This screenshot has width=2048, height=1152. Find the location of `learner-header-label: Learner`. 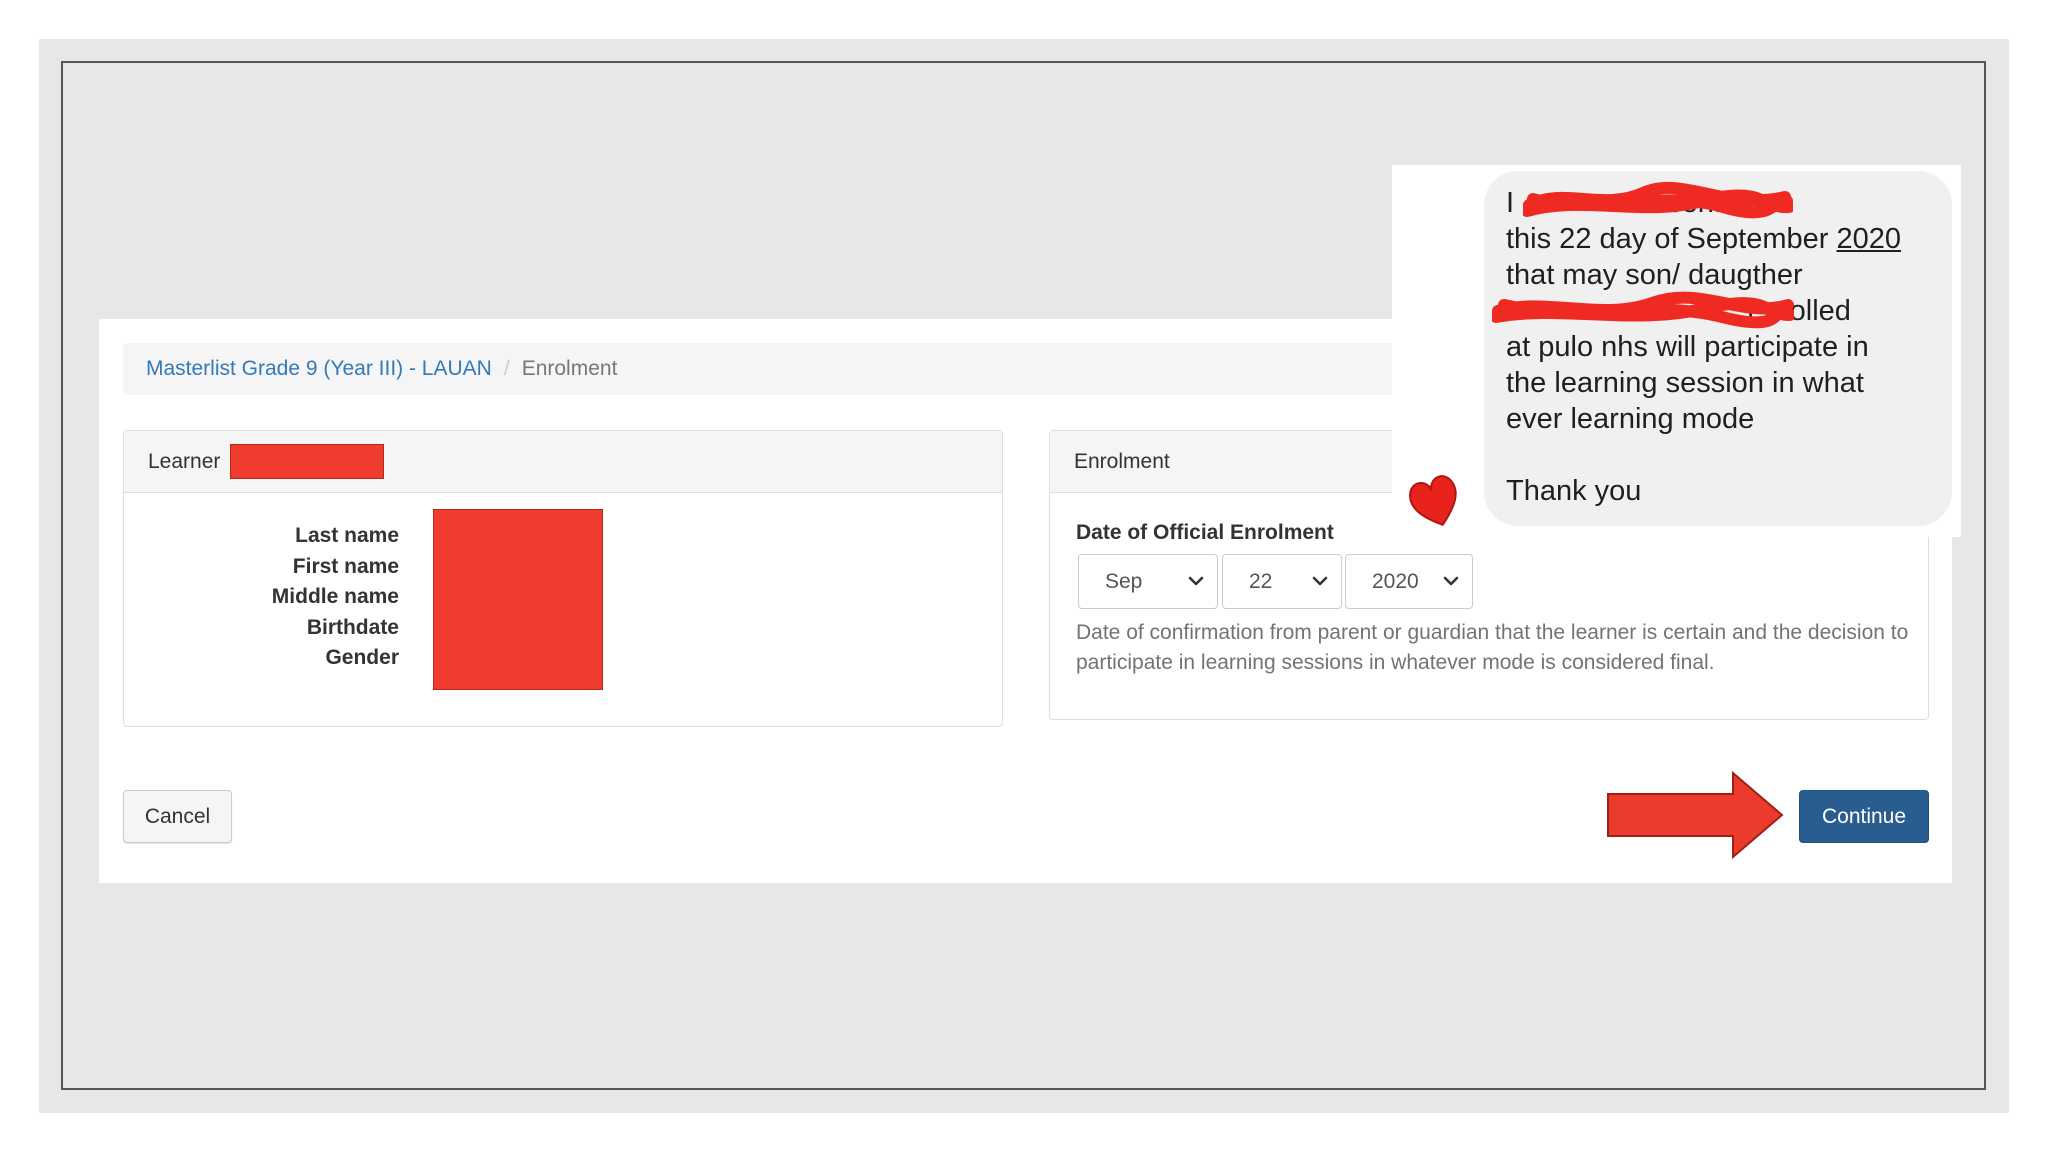

learner-header-label: Learner is located at coordinates (184, 461).